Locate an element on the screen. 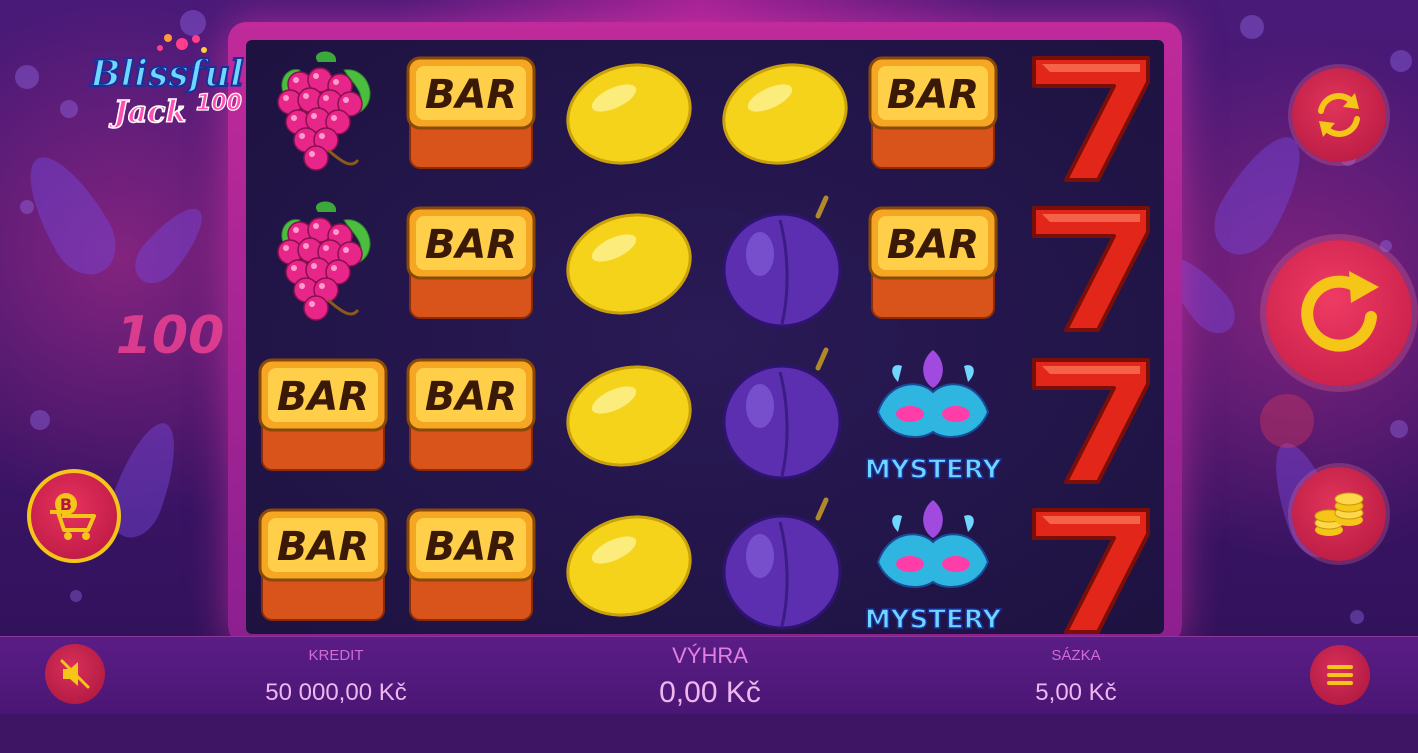 The height and width of the screenshot is (753, 1418). coins-icon is located at coordinates (1339, 514).